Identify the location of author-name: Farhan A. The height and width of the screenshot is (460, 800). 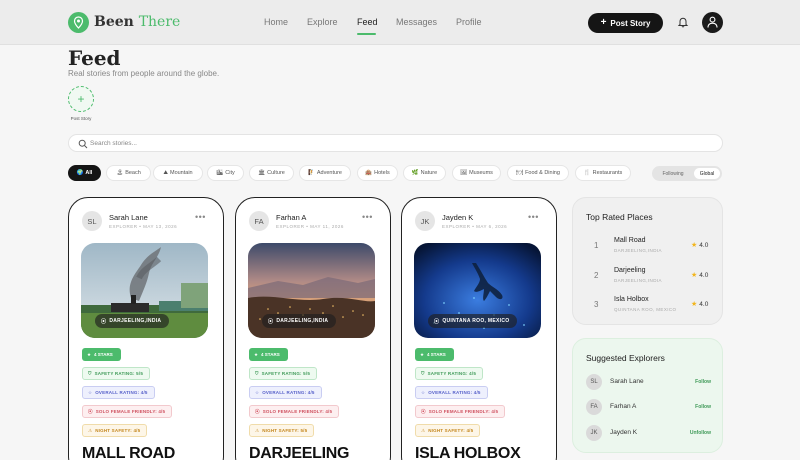
(291, 217).